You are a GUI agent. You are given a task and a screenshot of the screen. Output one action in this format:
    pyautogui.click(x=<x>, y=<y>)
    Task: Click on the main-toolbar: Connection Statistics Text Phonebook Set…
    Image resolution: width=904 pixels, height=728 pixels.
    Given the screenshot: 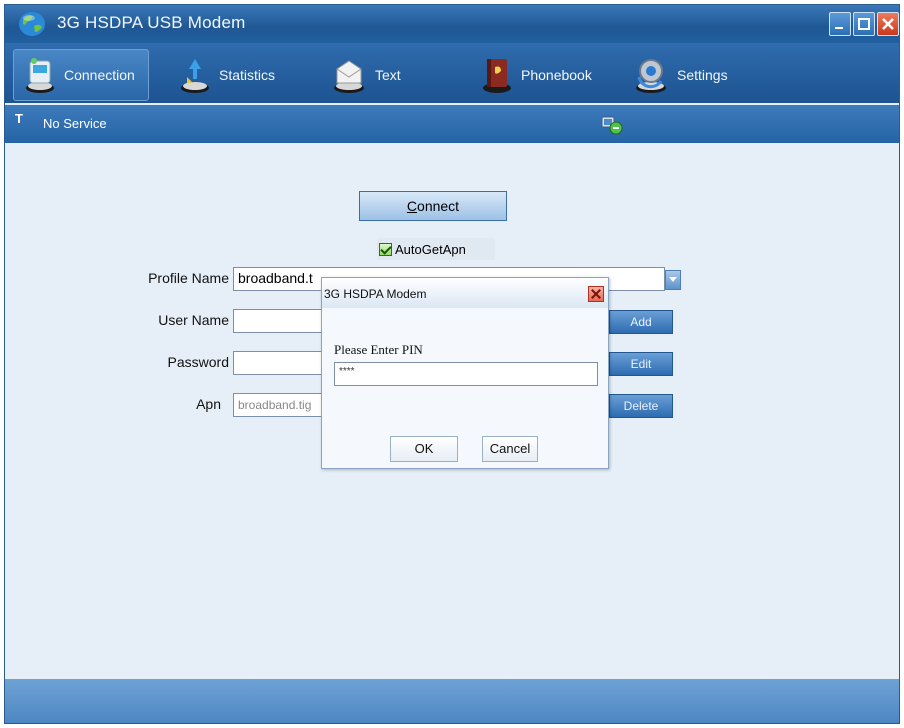 What is the action you would take?
    pyautogui.click(x=452, y=73)
    